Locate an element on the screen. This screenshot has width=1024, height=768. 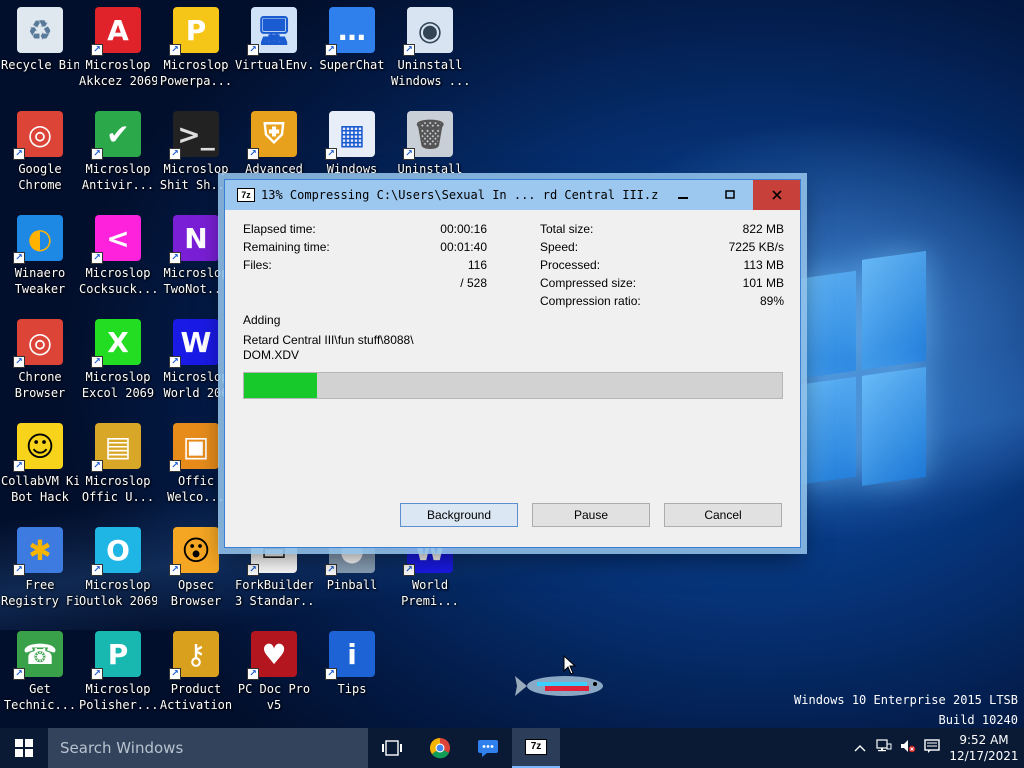
start-button is located at coordinates (24, 748).